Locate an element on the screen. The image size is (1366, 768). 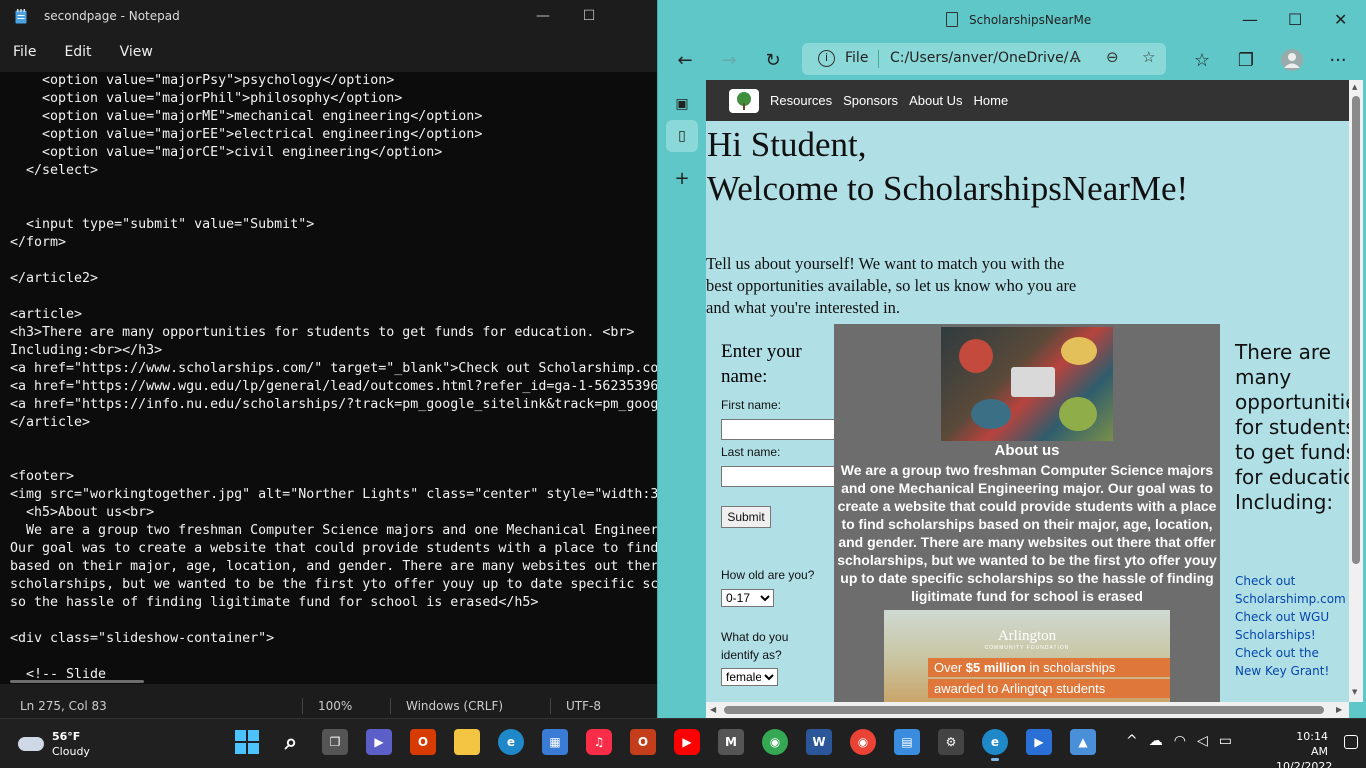
age-select: 0-17 is located at coordinates (747, 598).